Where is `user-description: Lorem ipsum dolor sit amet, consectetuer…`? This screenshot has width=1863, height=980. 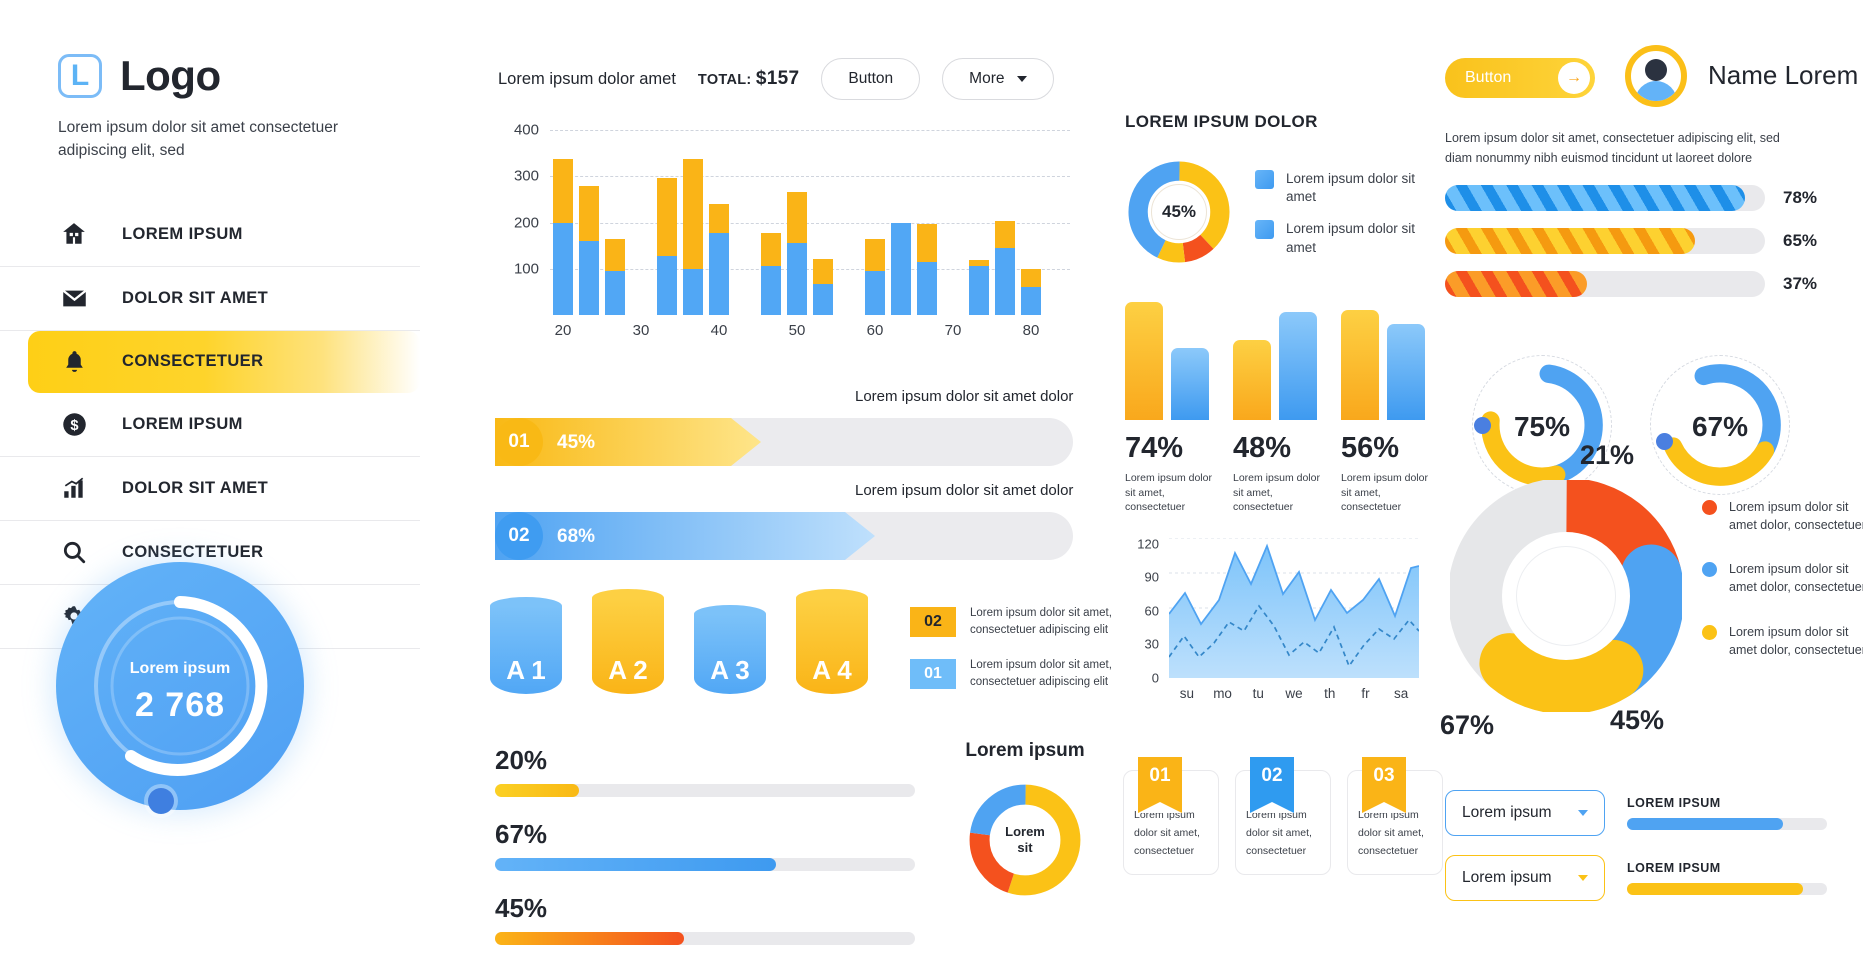 user-description: Lorem ipsum dolor sit amet, consectetuer… is located at coordinates (1612, 148).